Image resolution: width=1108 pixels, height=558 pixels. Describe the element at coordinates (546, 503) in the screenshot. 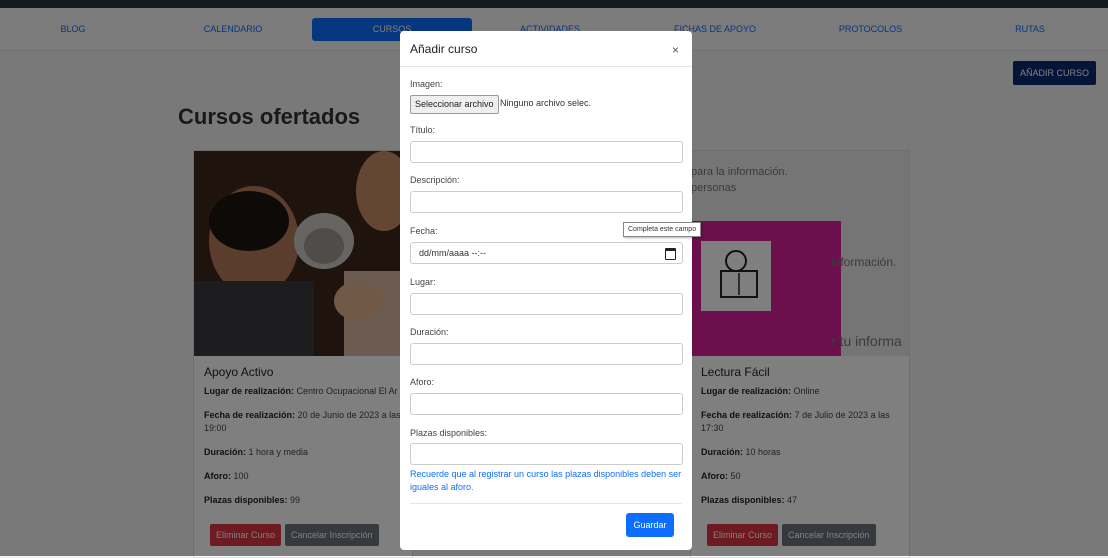

I see `modal-divider` at that location.